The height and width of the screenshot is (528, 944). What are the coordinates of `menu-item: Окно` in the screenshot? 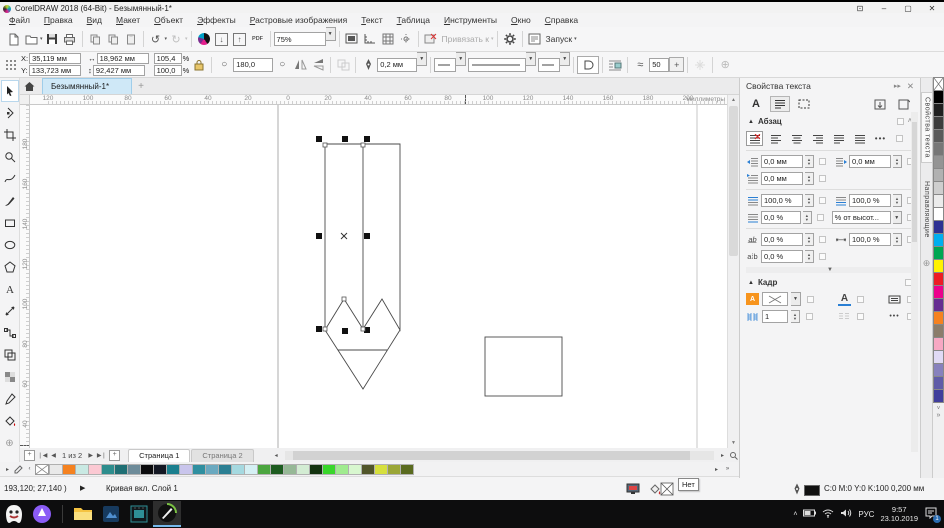 It's located at (521, 20).